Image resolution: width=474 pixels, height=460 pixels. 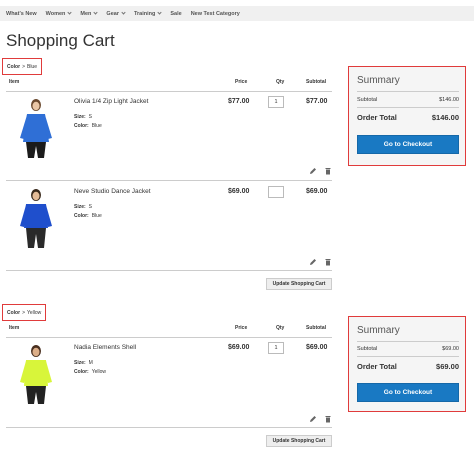 I want to click on nav-item-women: Women, so click(x=59, y=13).